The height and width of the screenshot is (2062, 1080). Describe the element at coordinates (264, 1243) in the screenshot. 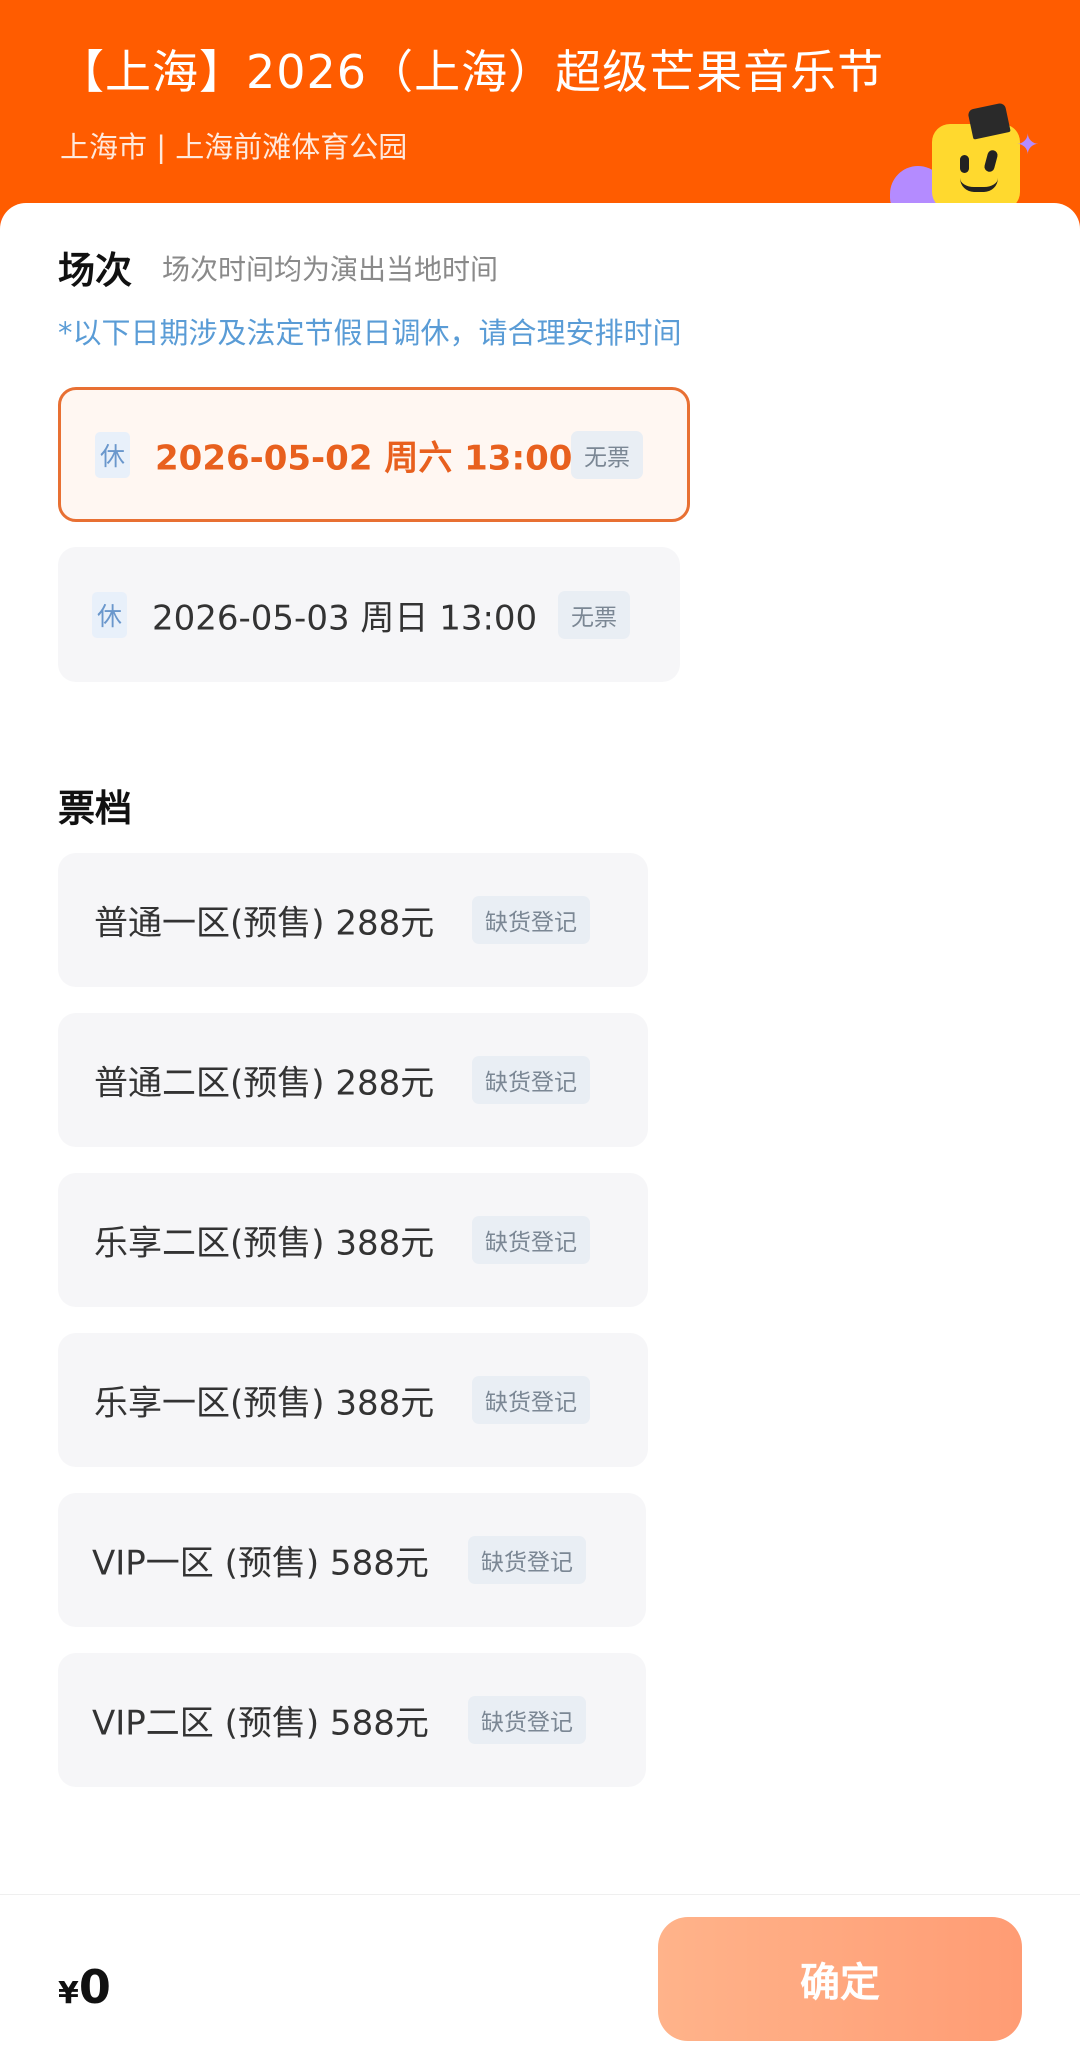

I see `ticket-label: 乐享二区(预售) 388元` at that location.